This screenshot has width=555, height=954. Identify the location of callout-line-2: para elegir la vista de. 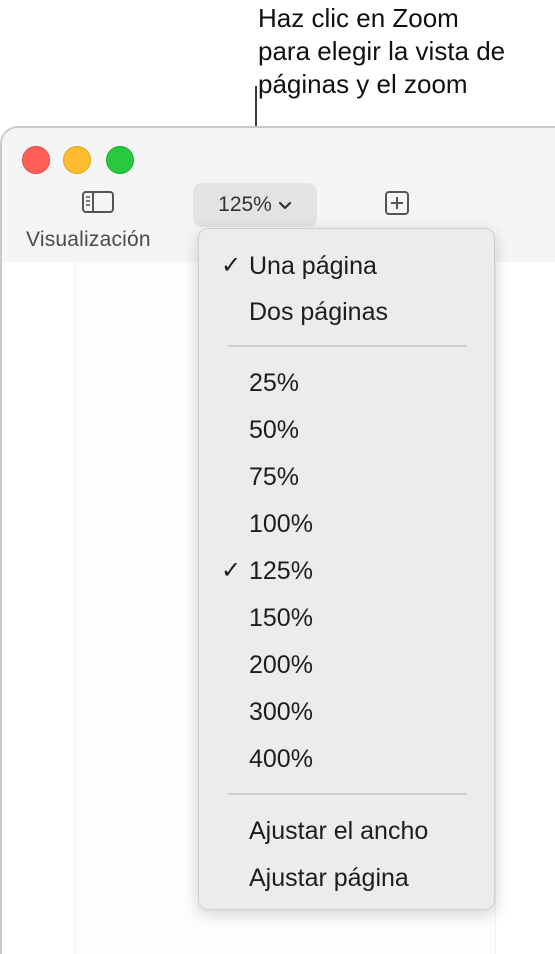
(382, 51).